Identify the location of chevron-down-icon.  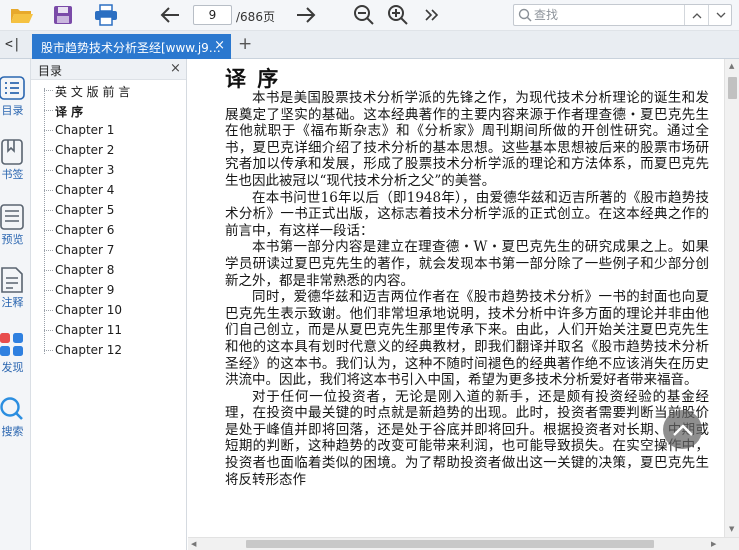
(720, 15).